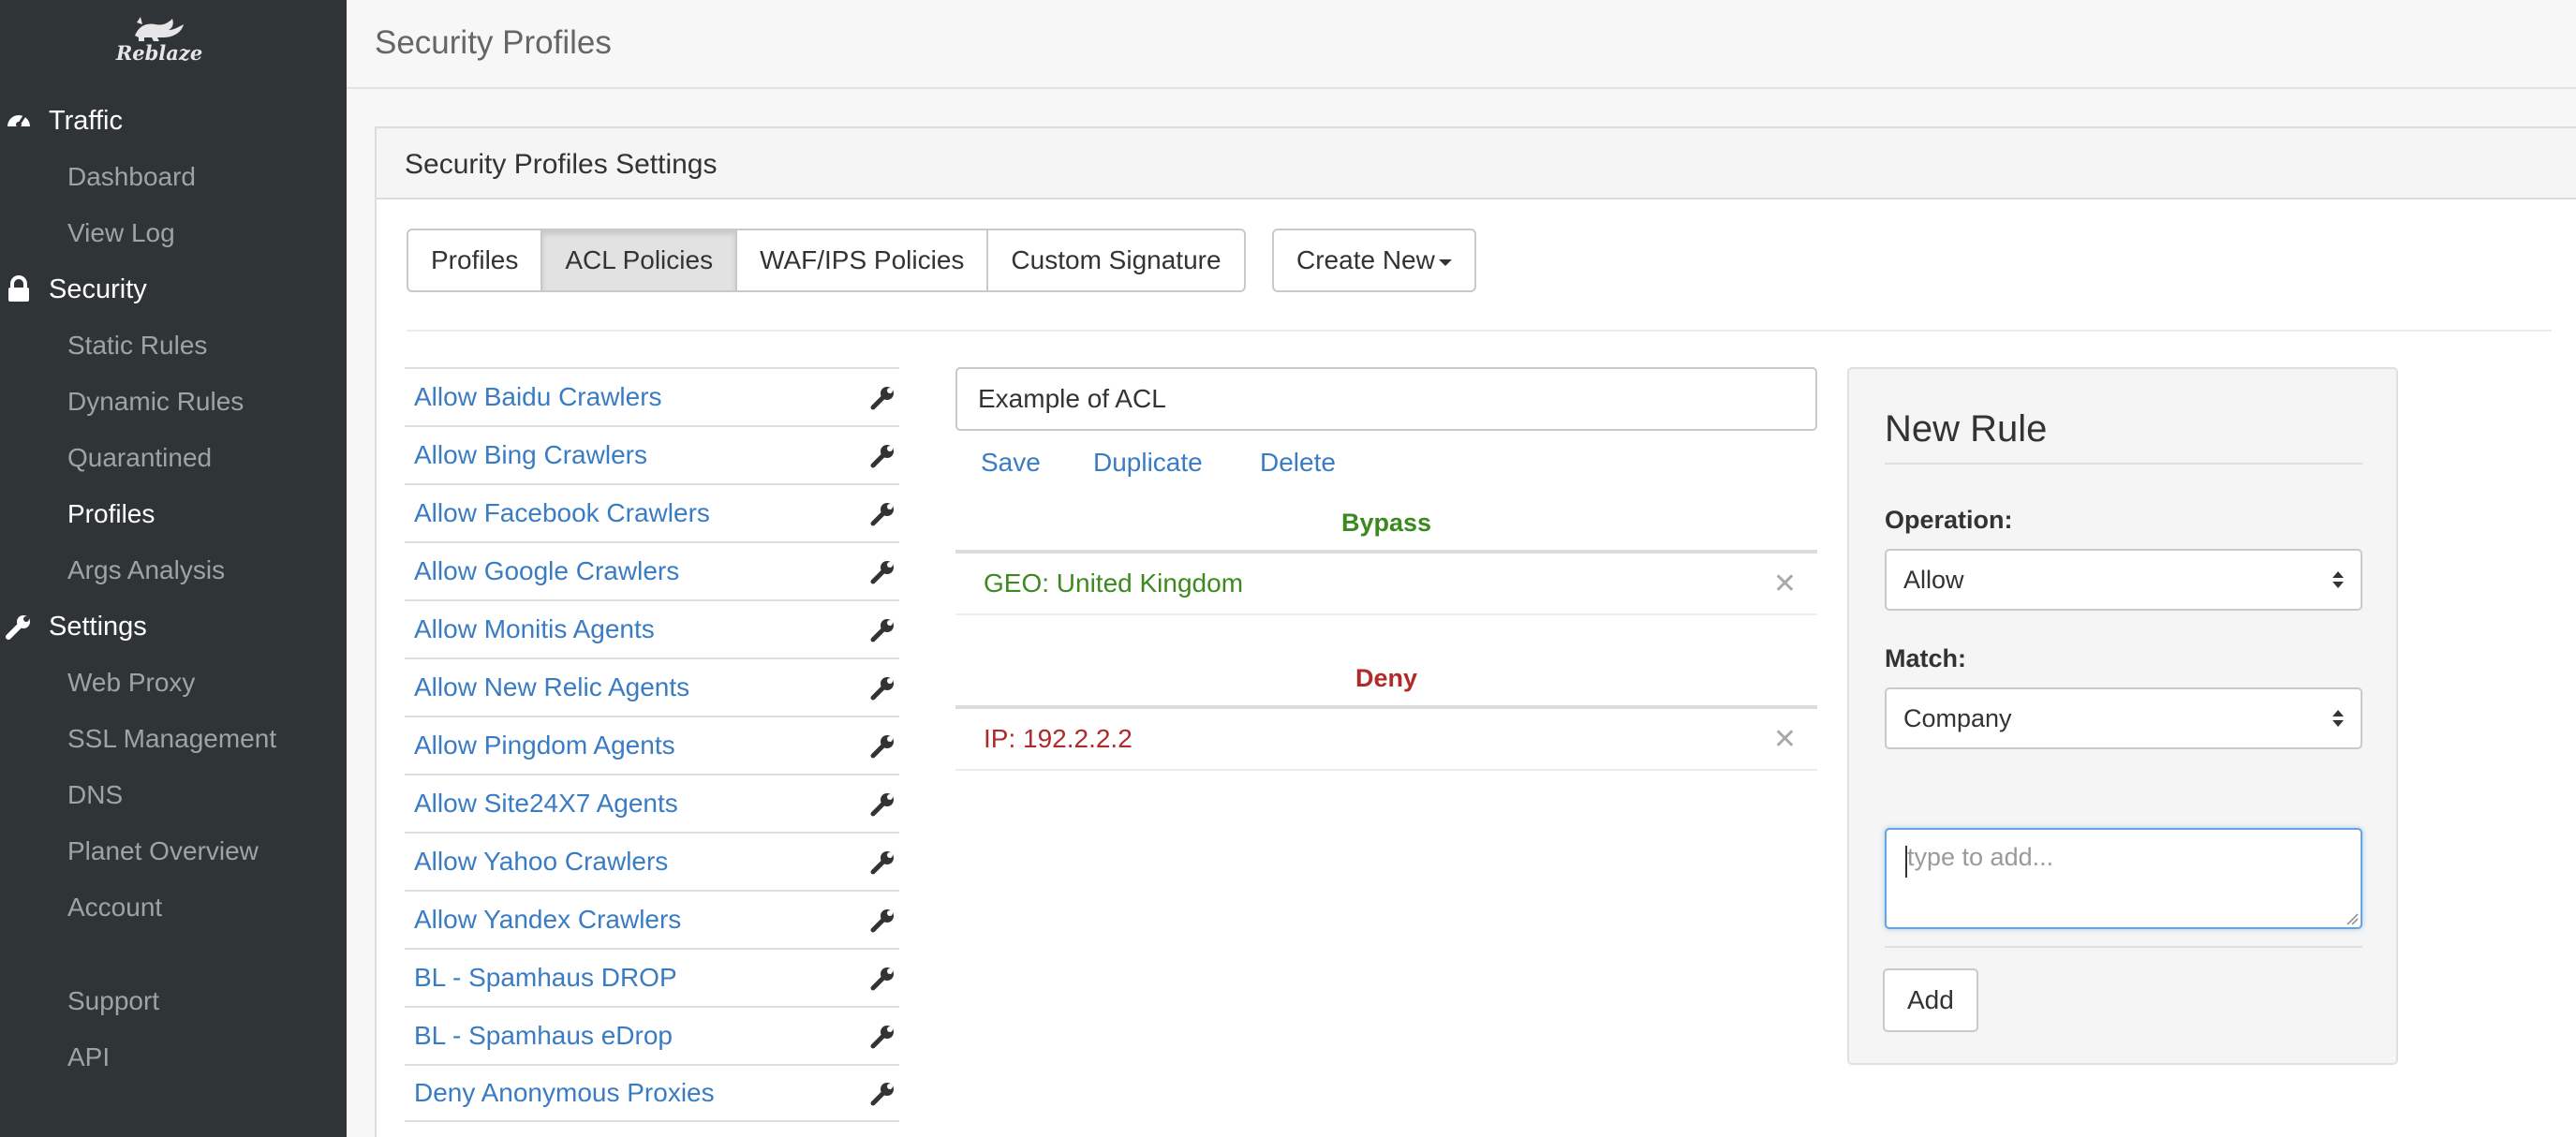 Image resolution: width=2576 pixels, height=1137 pixels. I want to click on dashboard-gauge-icon, so click(19, 121).